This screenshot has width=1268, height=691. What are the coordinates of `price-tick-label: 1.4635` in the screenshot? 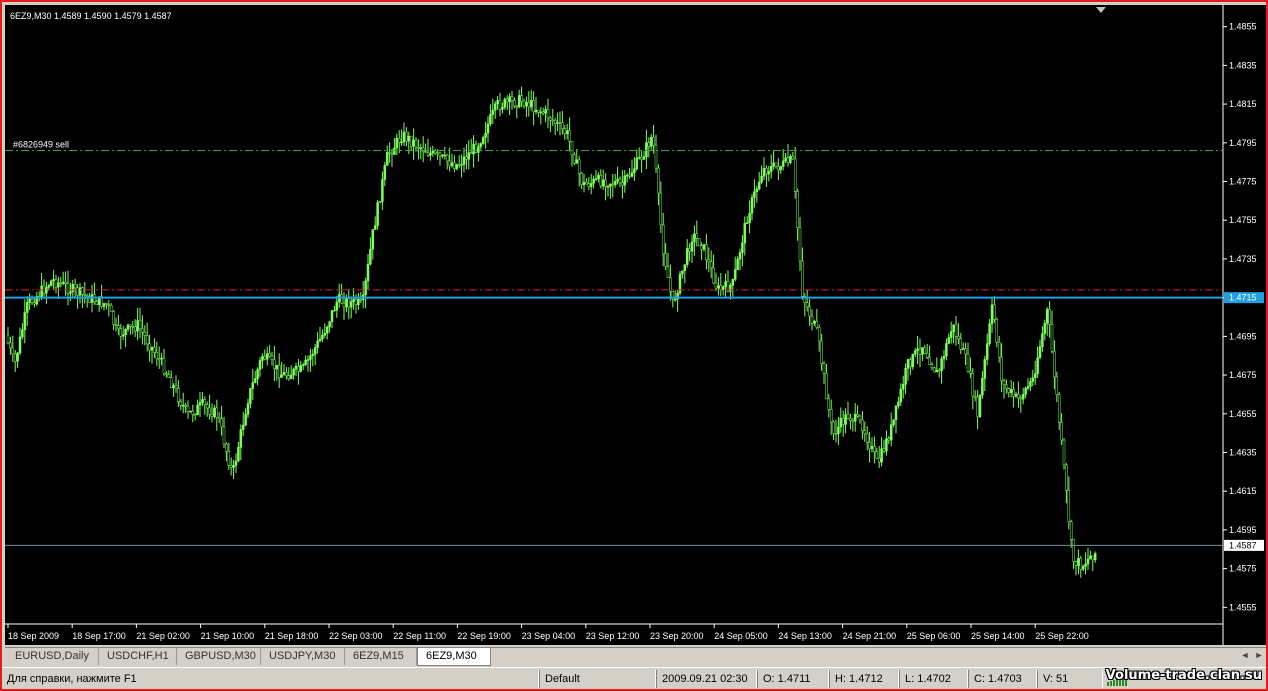 It's located at (1243, 452).